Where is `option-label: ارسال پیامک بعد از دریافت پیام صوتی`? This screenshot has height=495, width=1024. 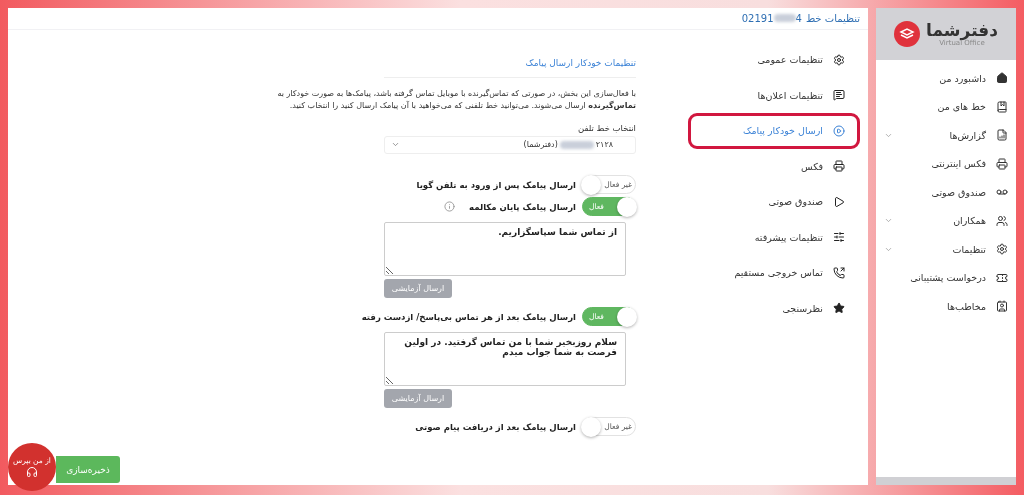
option-label: ارسال پیامک بعد از دریافت پیام صوتی is located at coordinates (495, 426).